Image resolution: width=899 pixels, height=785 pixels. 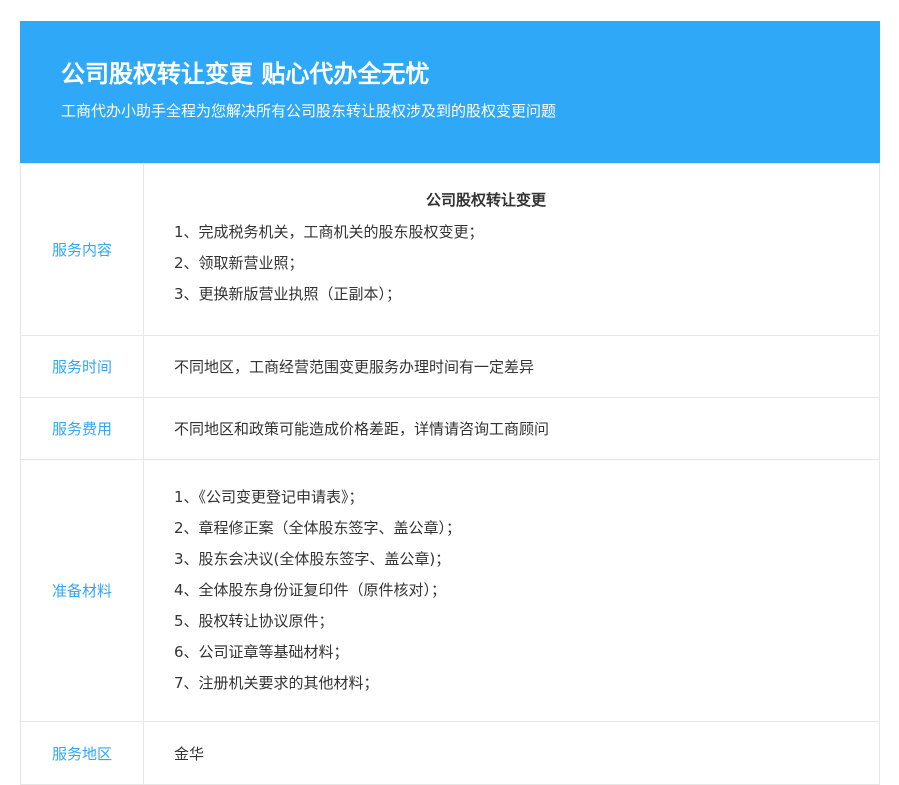 What do you see at coordinates (485, 199) in the screenshot?
I see `service-content-heading: 公司股权转让变更` at bounding box center [485, 199].